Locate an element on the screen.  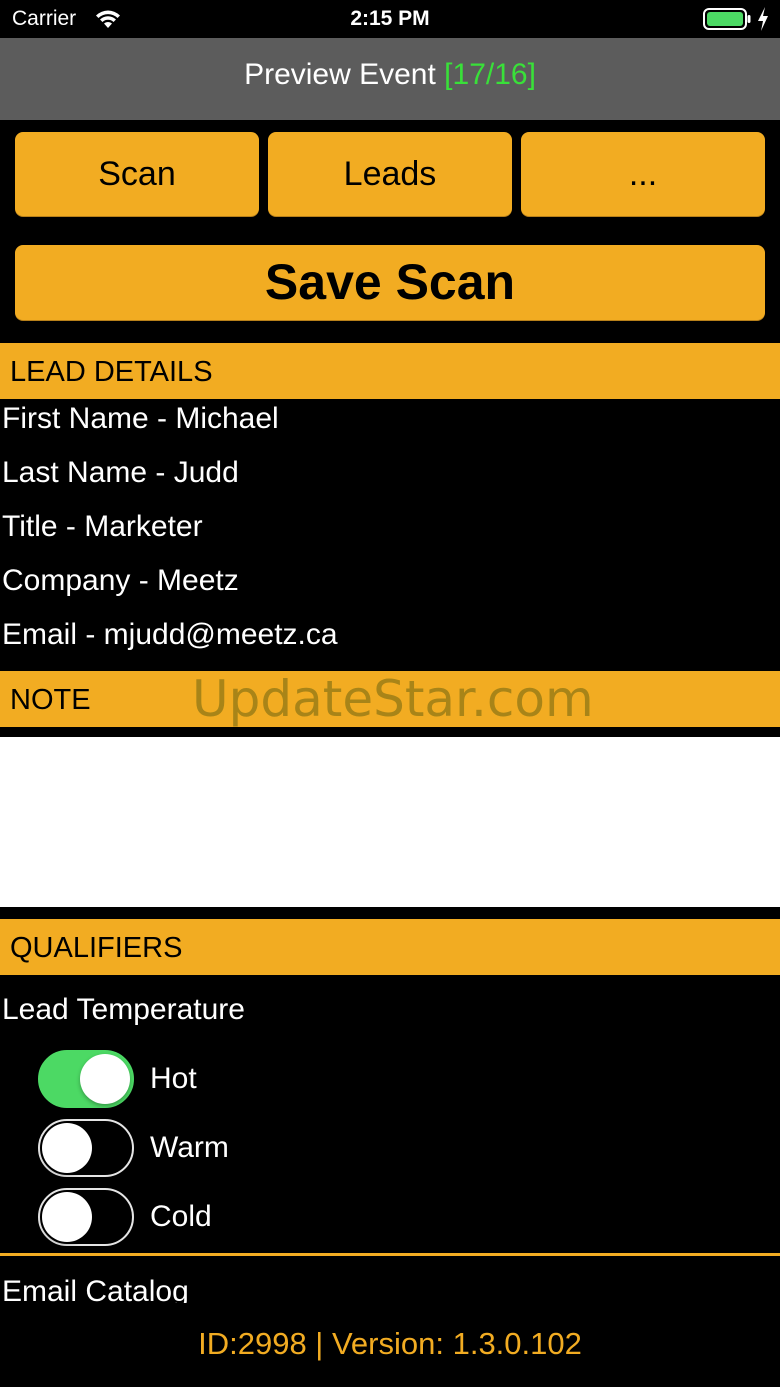
version-footer: ID:2998 | Version: 1.3.0.102 is located at coordinates (390, 1343).